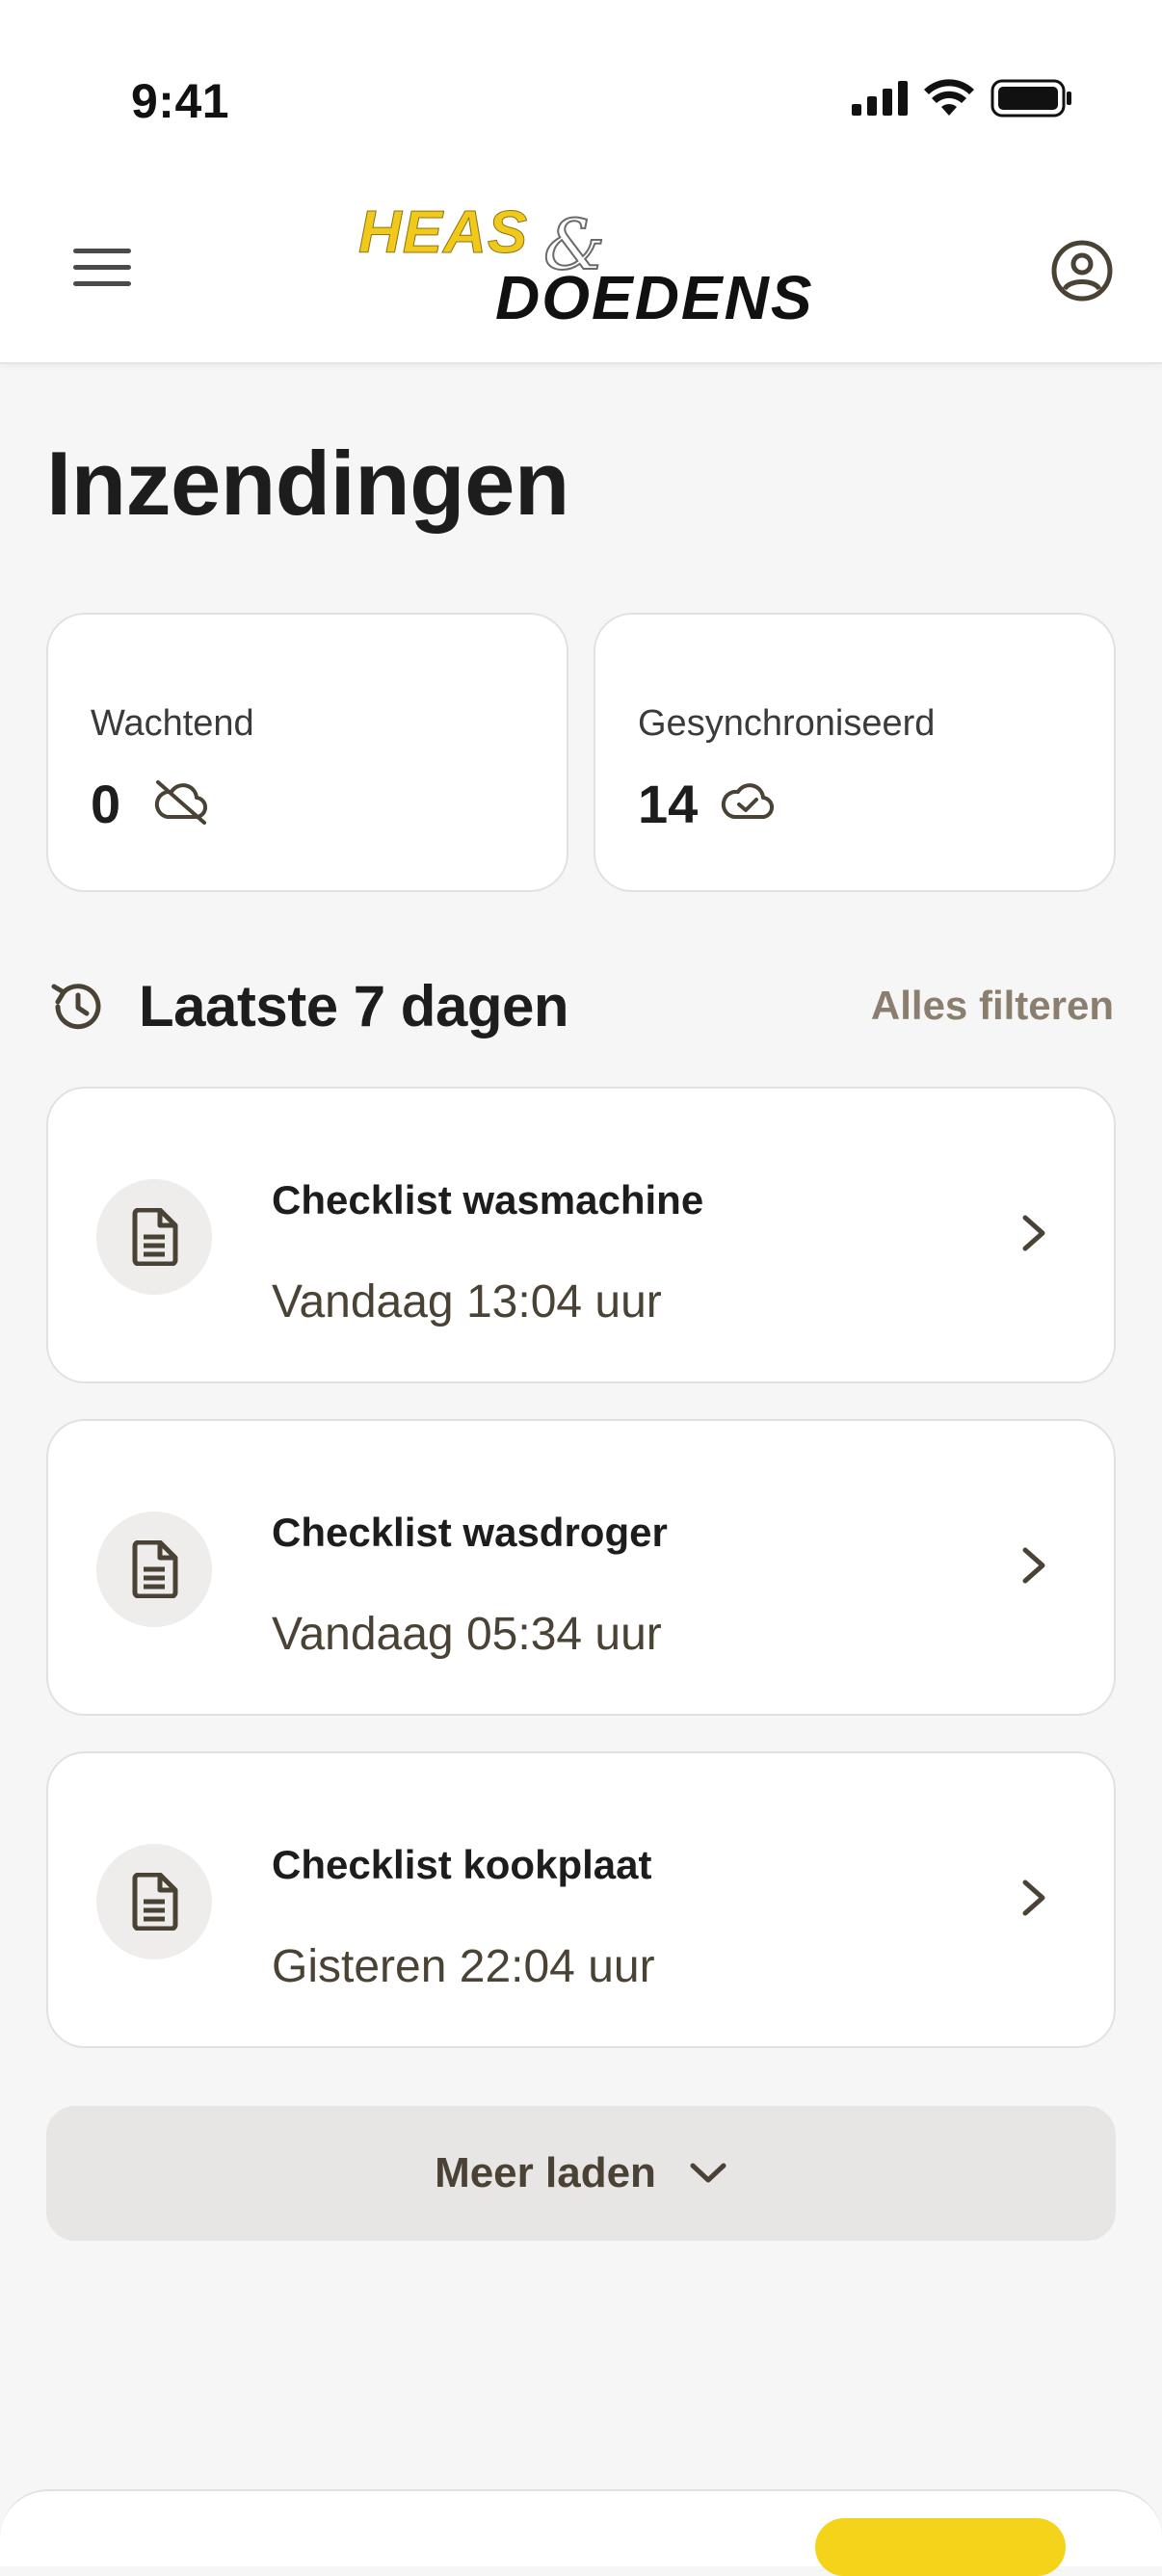  I want to click on user-profile-icon, so click(1082, 271).